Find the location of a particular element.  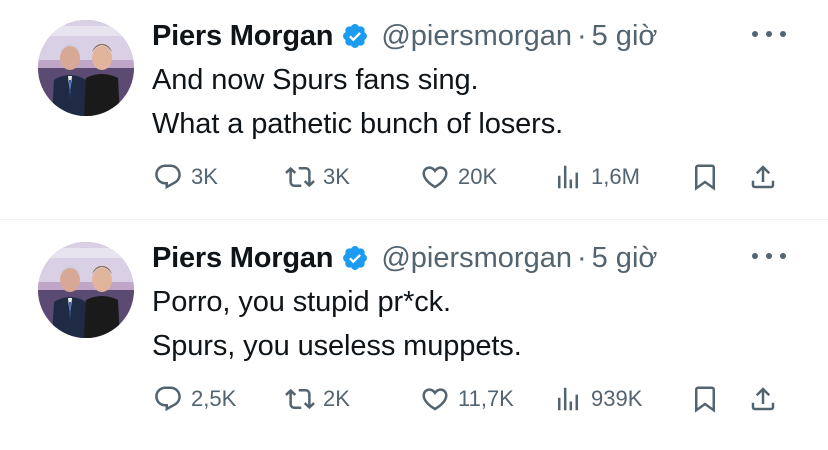

reply-count: 3K is located at coordinates (204, 176).